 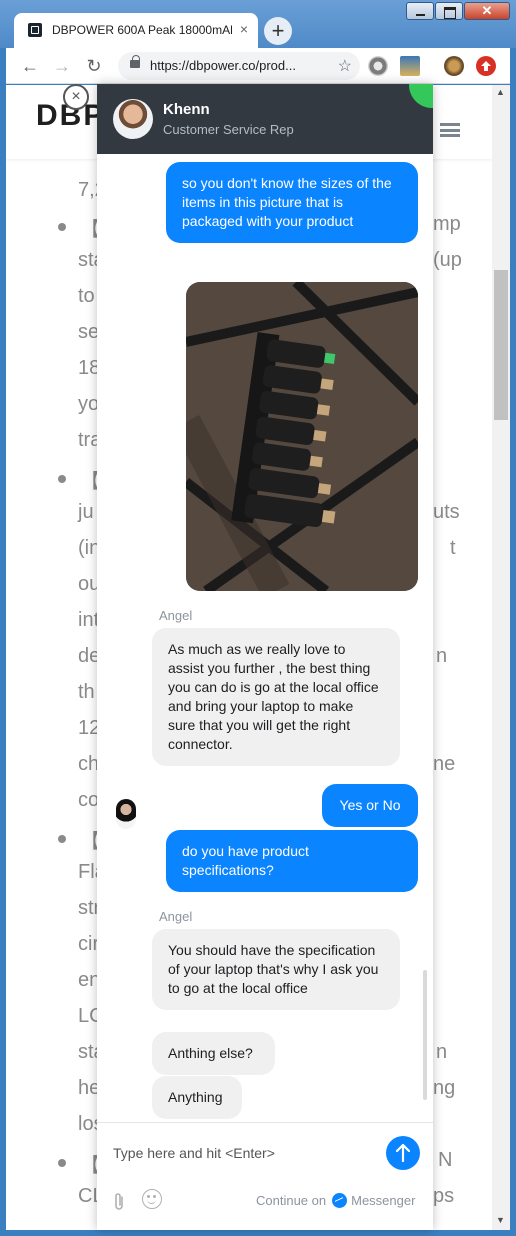 What do you see at coordinates (446, 512) in the screenshot?
I see `text-fragment: uts` at bounding box center [446, 512].